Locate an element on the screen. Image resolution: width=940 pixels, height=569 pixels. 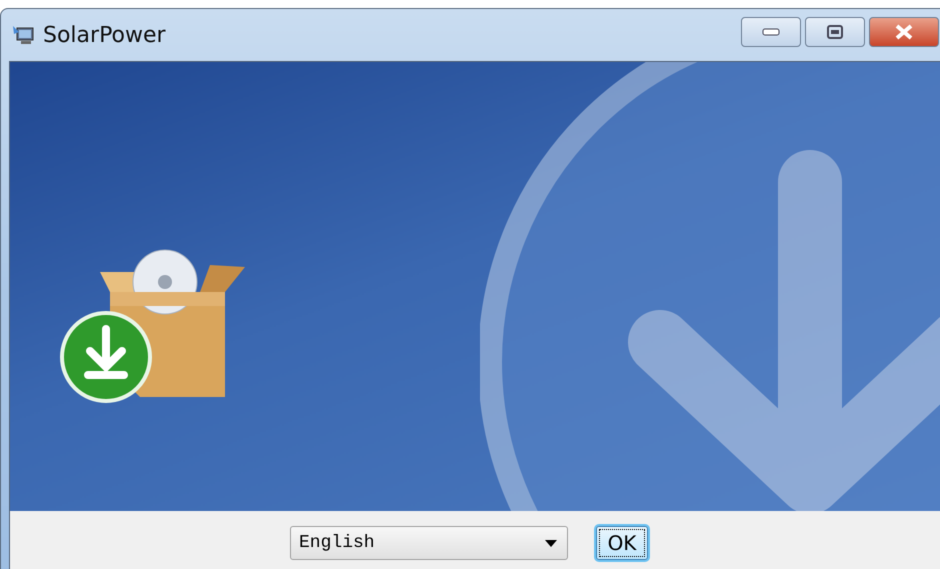
dropdown-arrow-icon is located at coordinates (551, 543).